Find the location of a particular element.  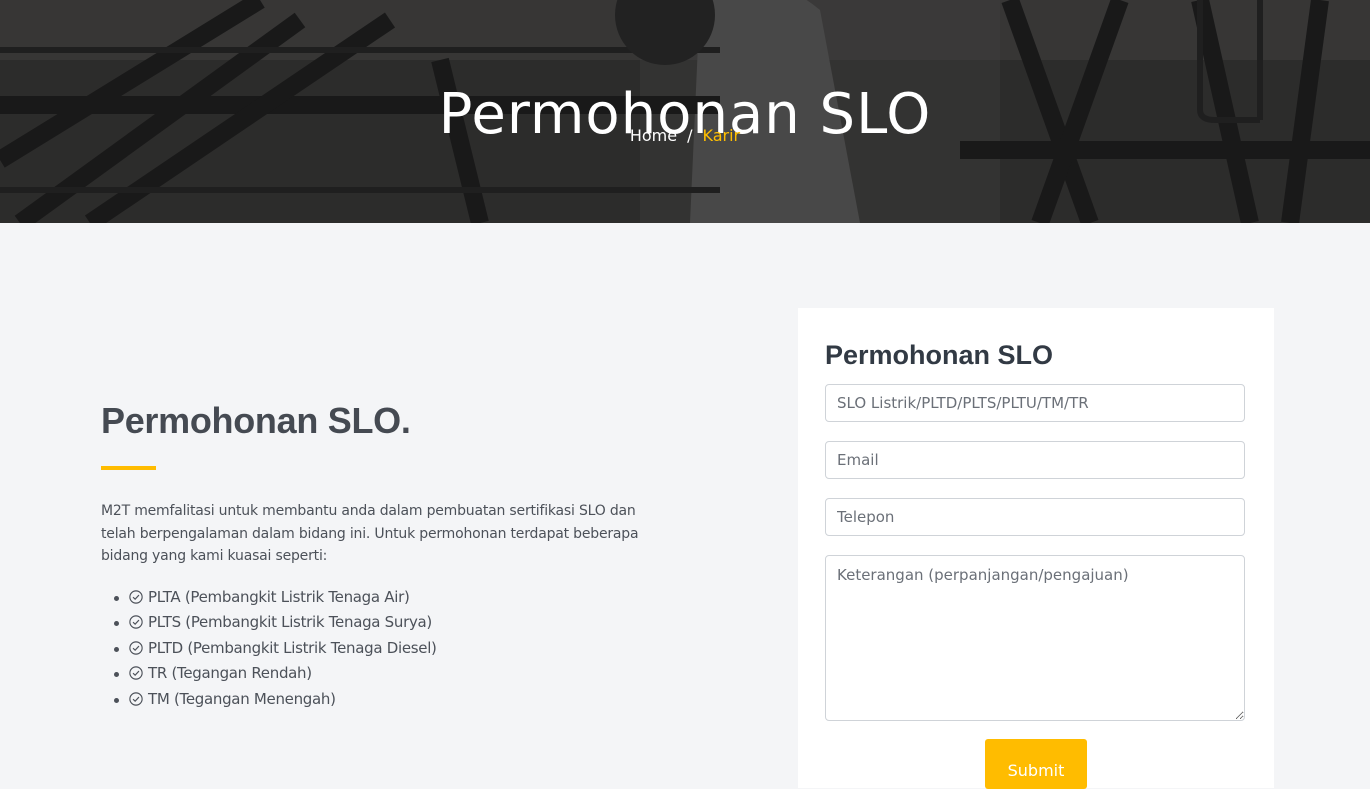

list-item-label: PLTS (Pembangkit Listrik Tenaga Surya) is located at coordinates (290, 622).